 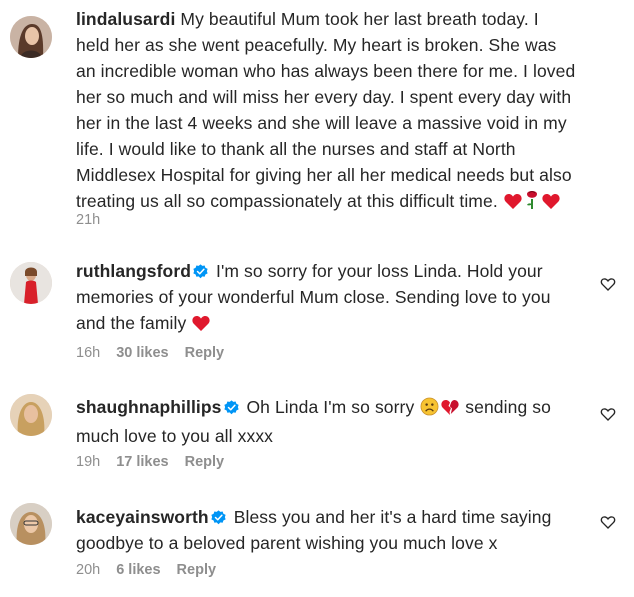 I want to click on likes-count: 6 likes, so click(x=138, y=570).